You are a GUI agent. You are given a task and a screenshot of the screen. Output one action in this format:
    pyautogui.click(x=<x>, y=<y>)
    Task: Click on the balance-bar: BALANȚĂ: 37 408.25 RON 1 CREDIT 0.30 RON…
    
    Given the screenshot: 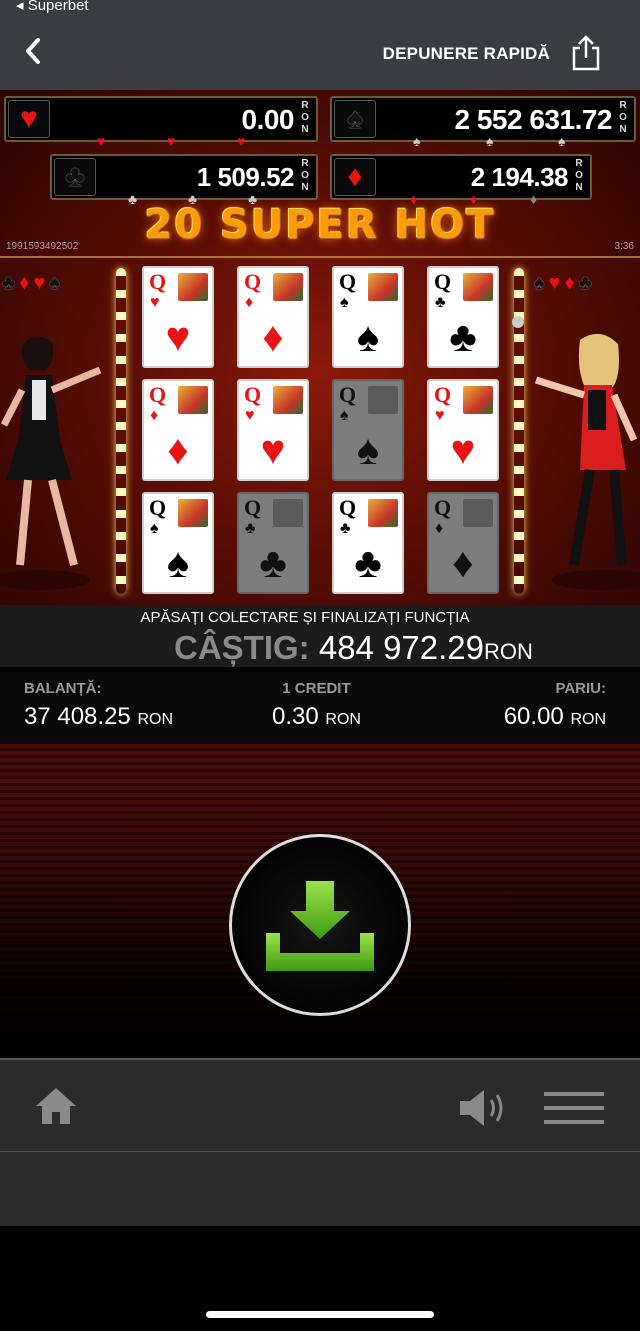 What is the action you would take?
    pyautogui.click(x=320, y=708)
    